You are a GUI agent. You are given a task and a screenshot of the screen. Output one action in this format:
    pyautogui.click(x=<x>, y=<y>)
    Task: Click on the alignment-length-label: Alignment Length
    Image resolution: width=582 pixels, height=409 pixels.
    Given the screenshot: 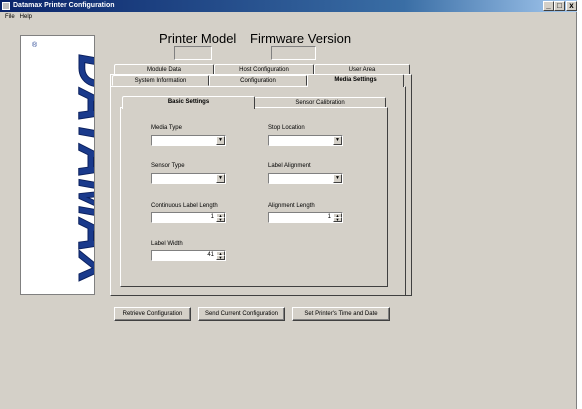 What is the action you would take?
    pyautogui.click(x=291, y=206)
    